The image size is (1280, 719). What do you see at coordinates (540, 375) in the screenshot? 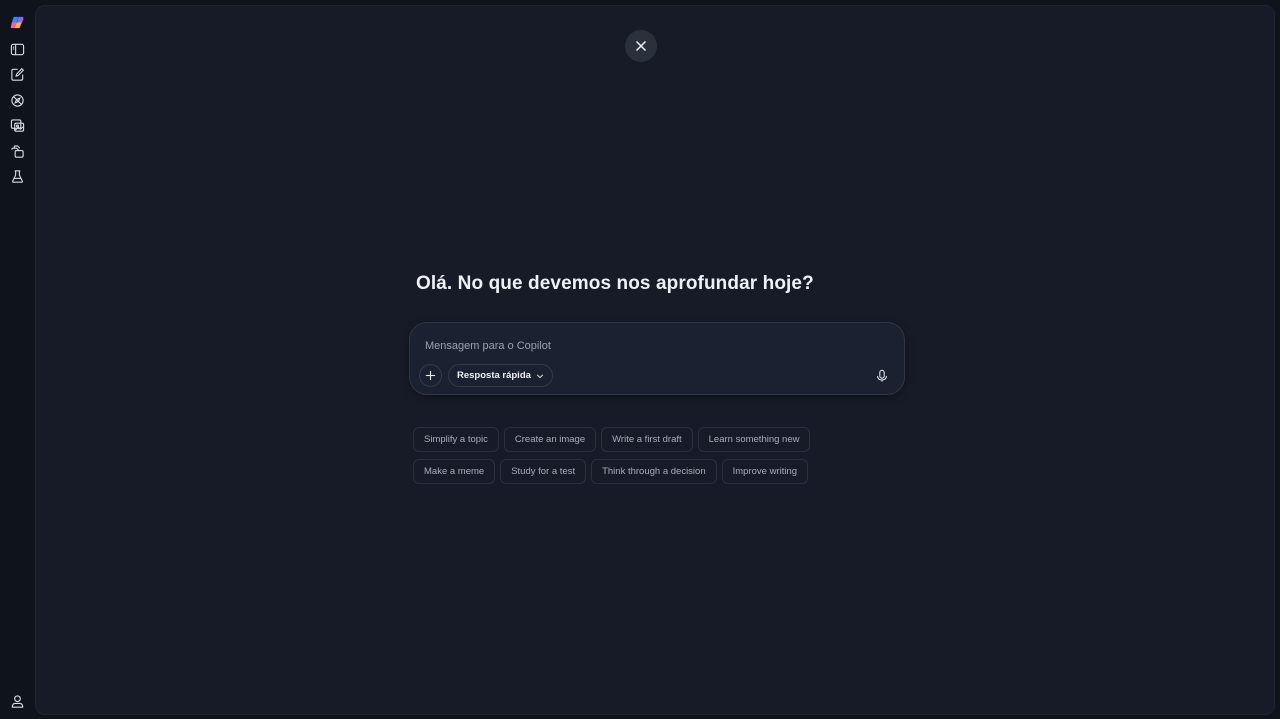
I see `chevron-down-icon` at bounding box center [540, 375].